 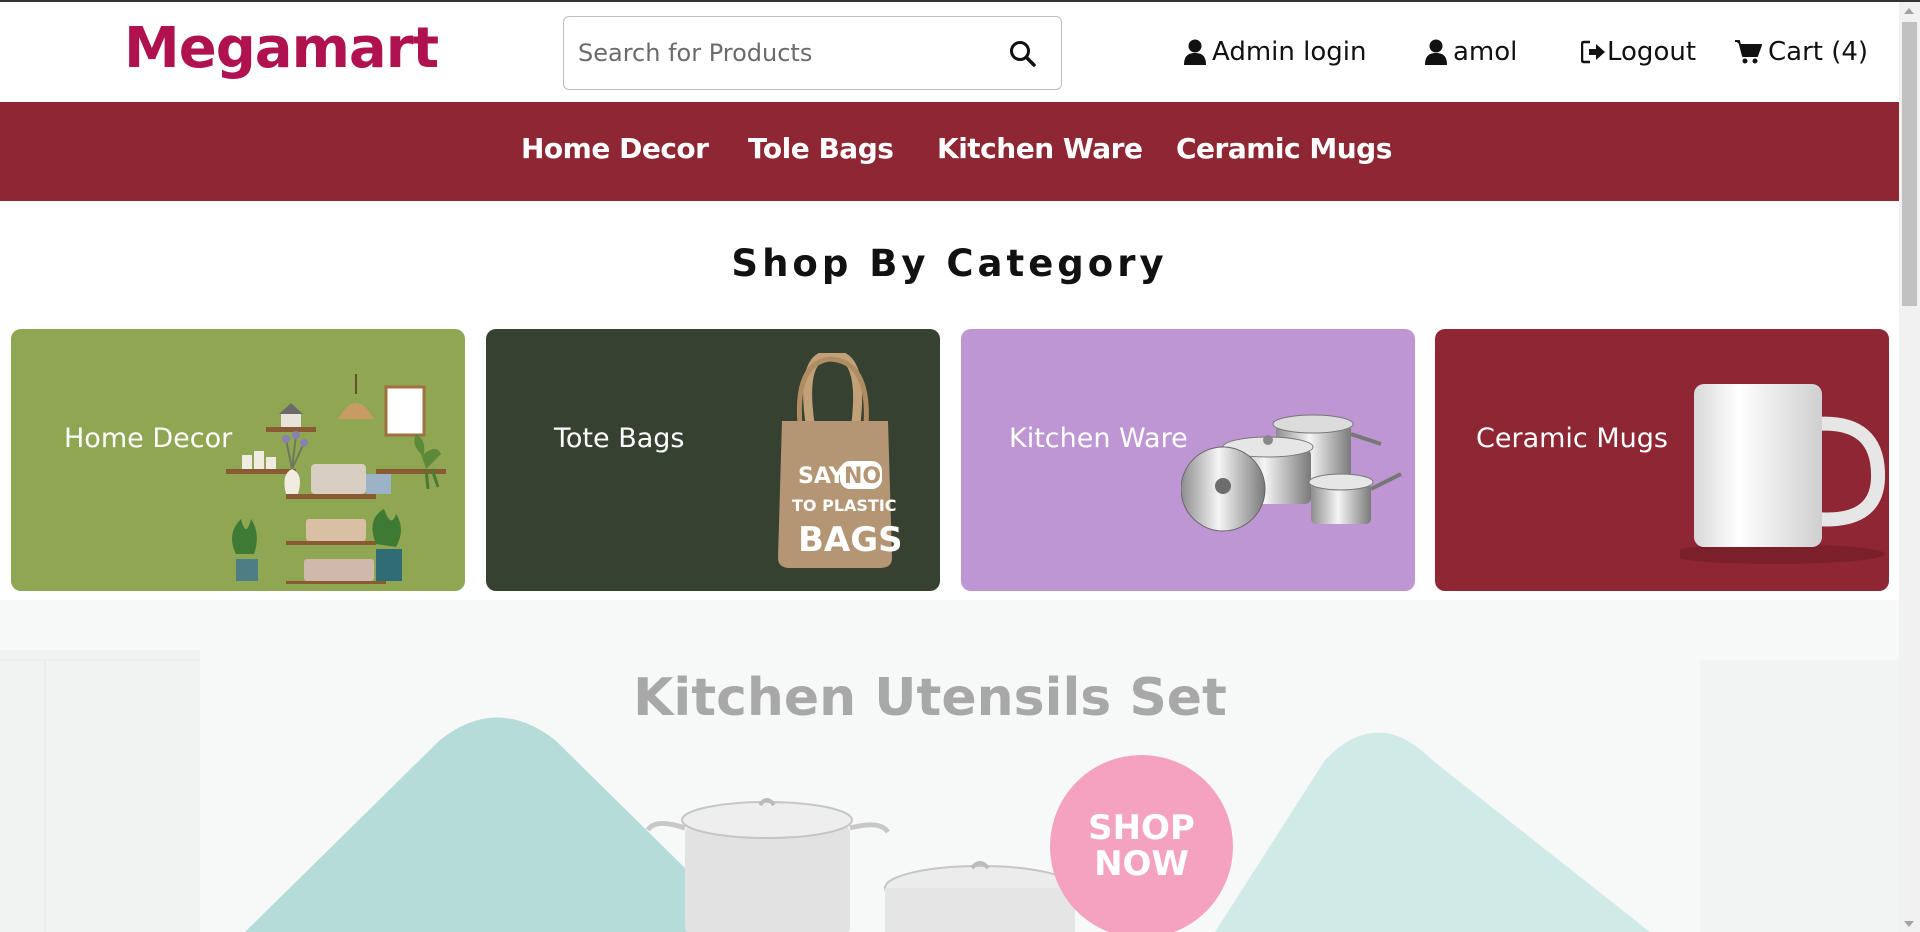 What do you see at coordinates (1572, 438) in the screenshot?
I see `category-card-label: Ceramic Mugs` at bounding box center [1572, 438].